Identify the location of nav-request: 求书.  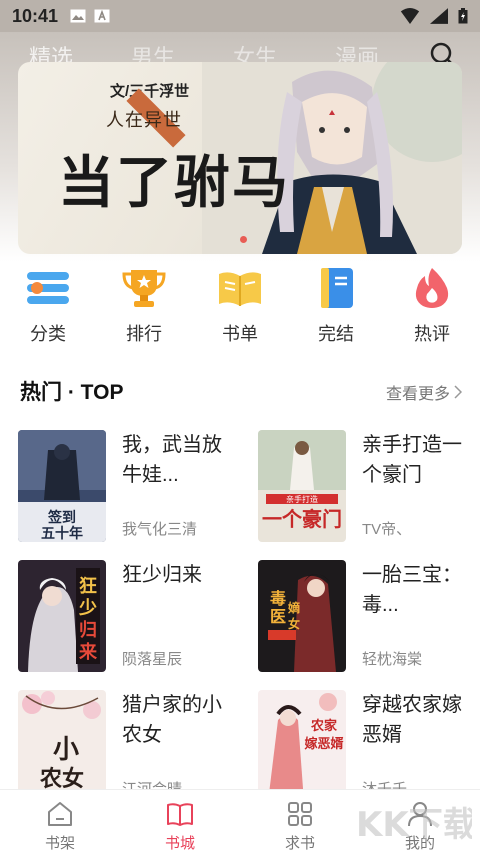
(300, 821).